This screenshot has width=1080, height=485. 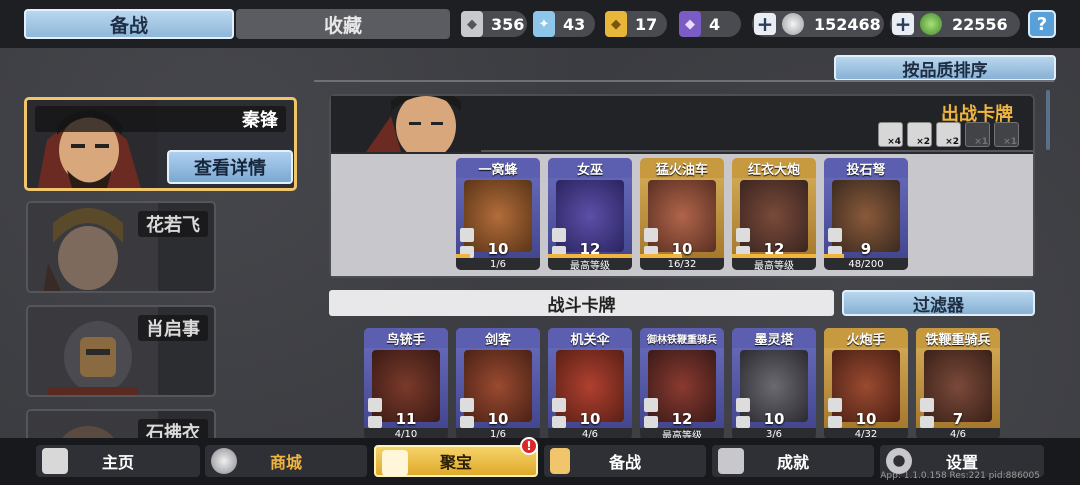 I want to click on deck-limits: ×4 ×2 ×2 ×1 ×1, so click(x=948, y=134).